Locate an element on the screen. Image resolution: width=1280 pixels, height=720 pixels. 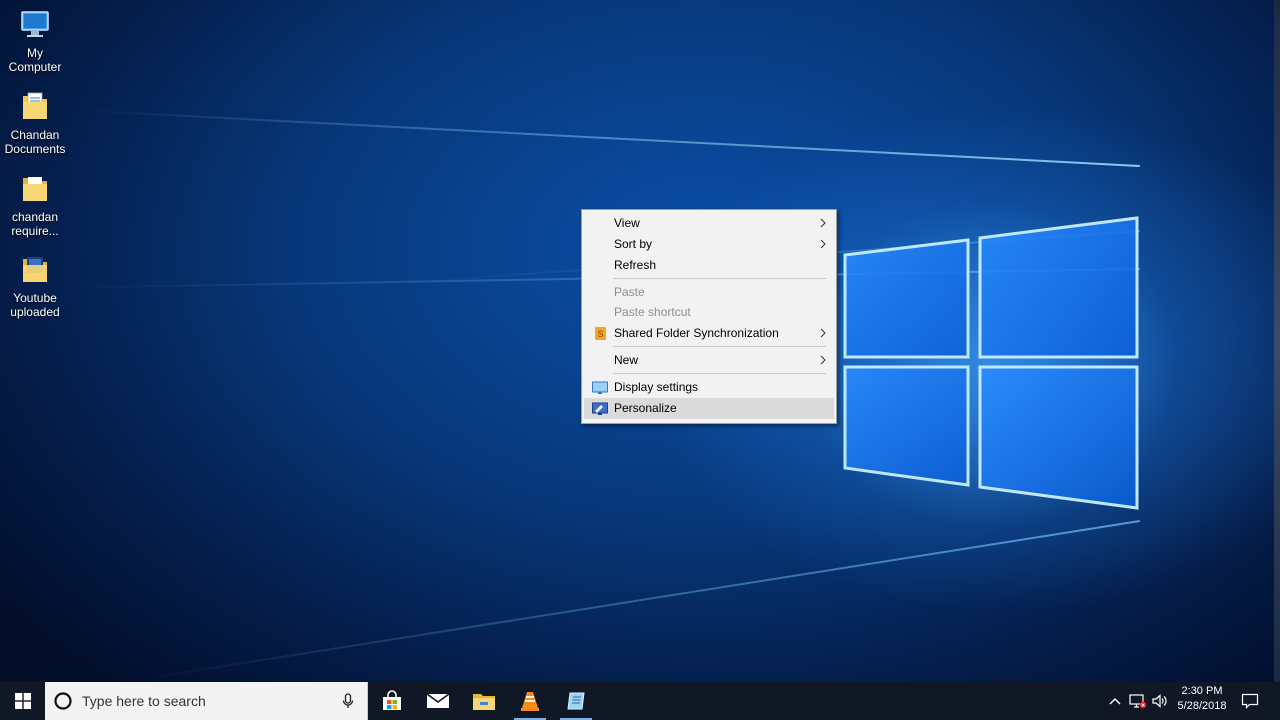
menu-item-new: New is located at coordinates (709, 360).